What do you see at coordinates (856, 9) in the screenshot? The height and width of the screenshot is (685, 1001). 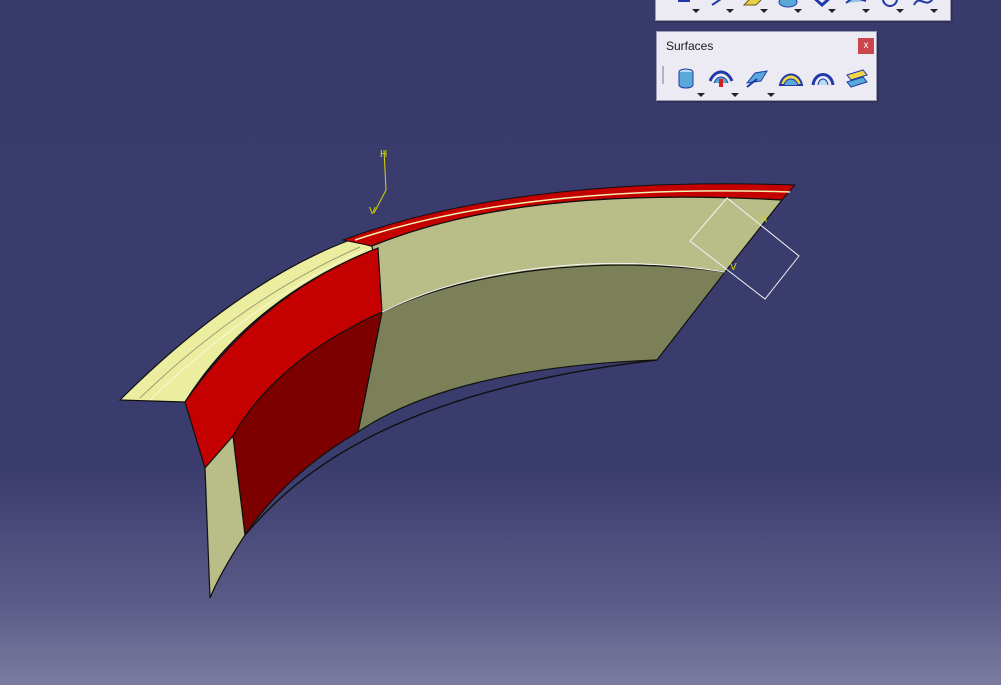 I see `parallel-curve-icon` at bounding box center [856, 9].